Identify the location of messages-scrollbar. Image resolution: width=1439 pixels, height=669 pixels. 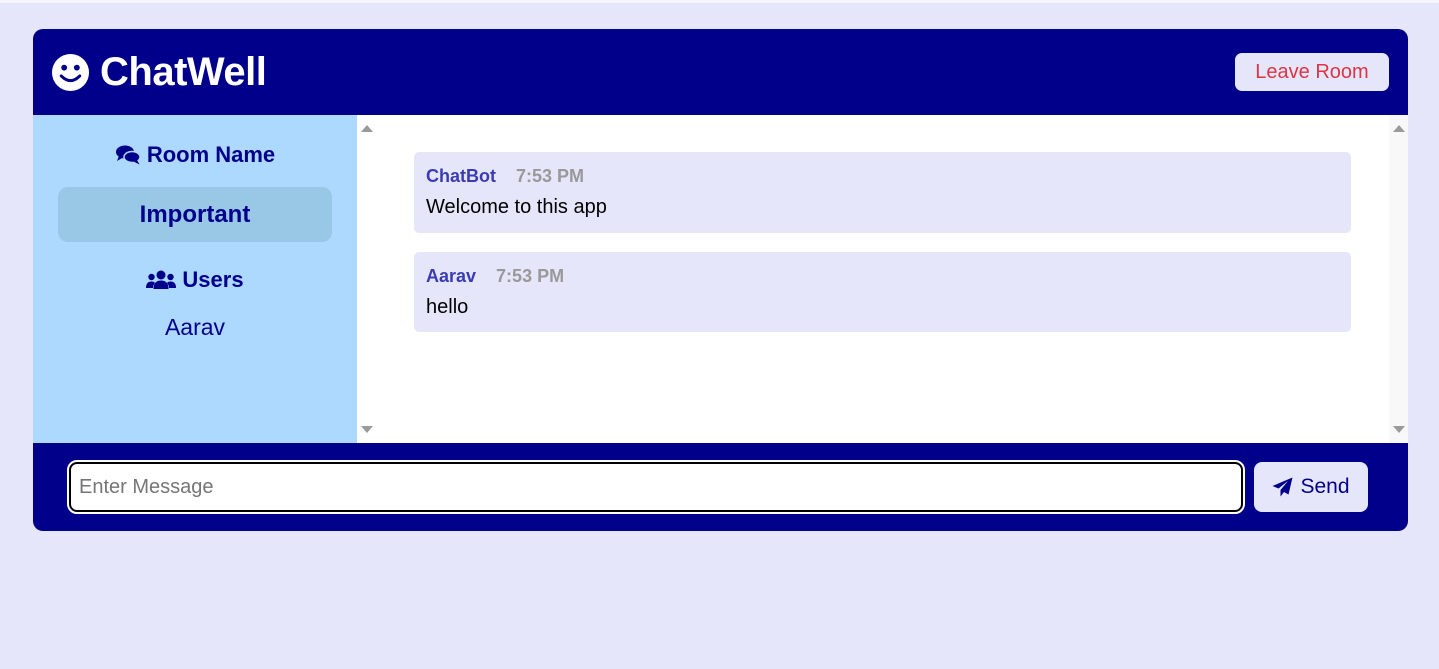
(1398, 279).